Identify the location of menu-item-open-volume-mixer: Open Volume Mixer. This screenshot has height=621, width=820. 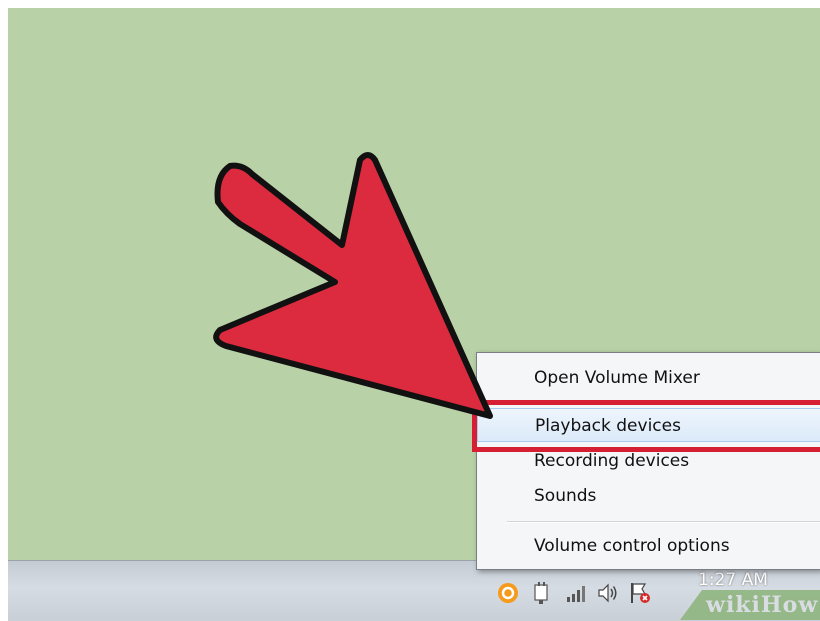
(648, 378).